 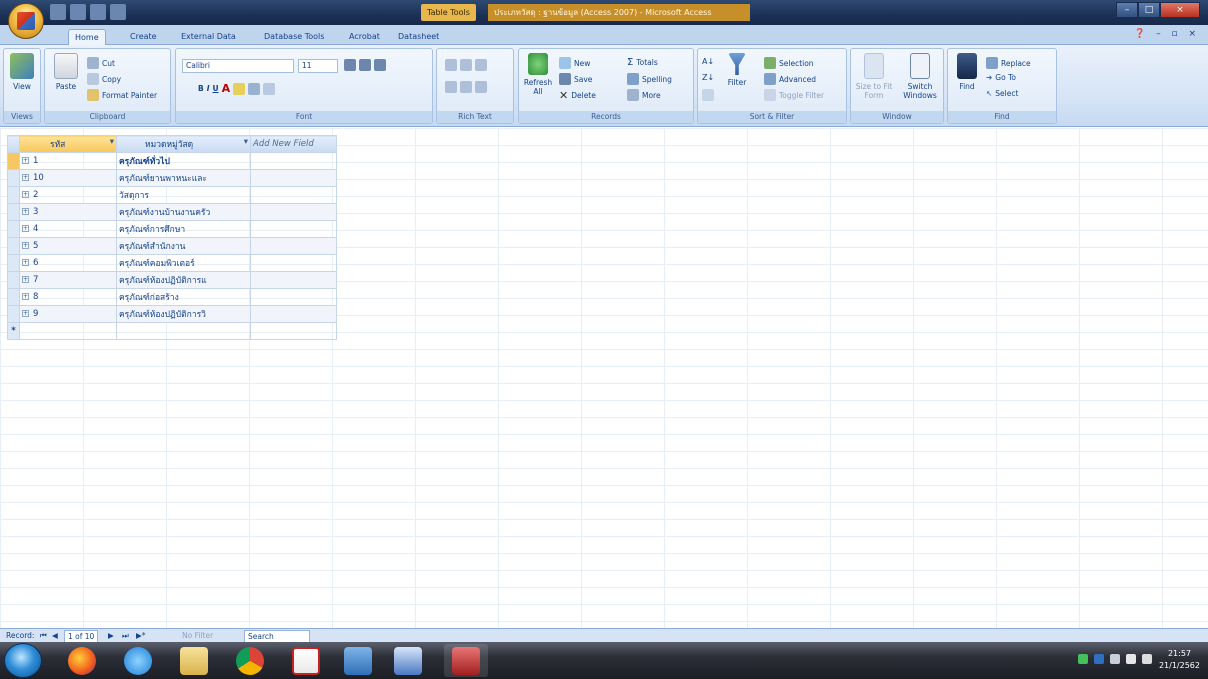 I want to click on first-record-button: ⏮, so click(x=43, y=635).